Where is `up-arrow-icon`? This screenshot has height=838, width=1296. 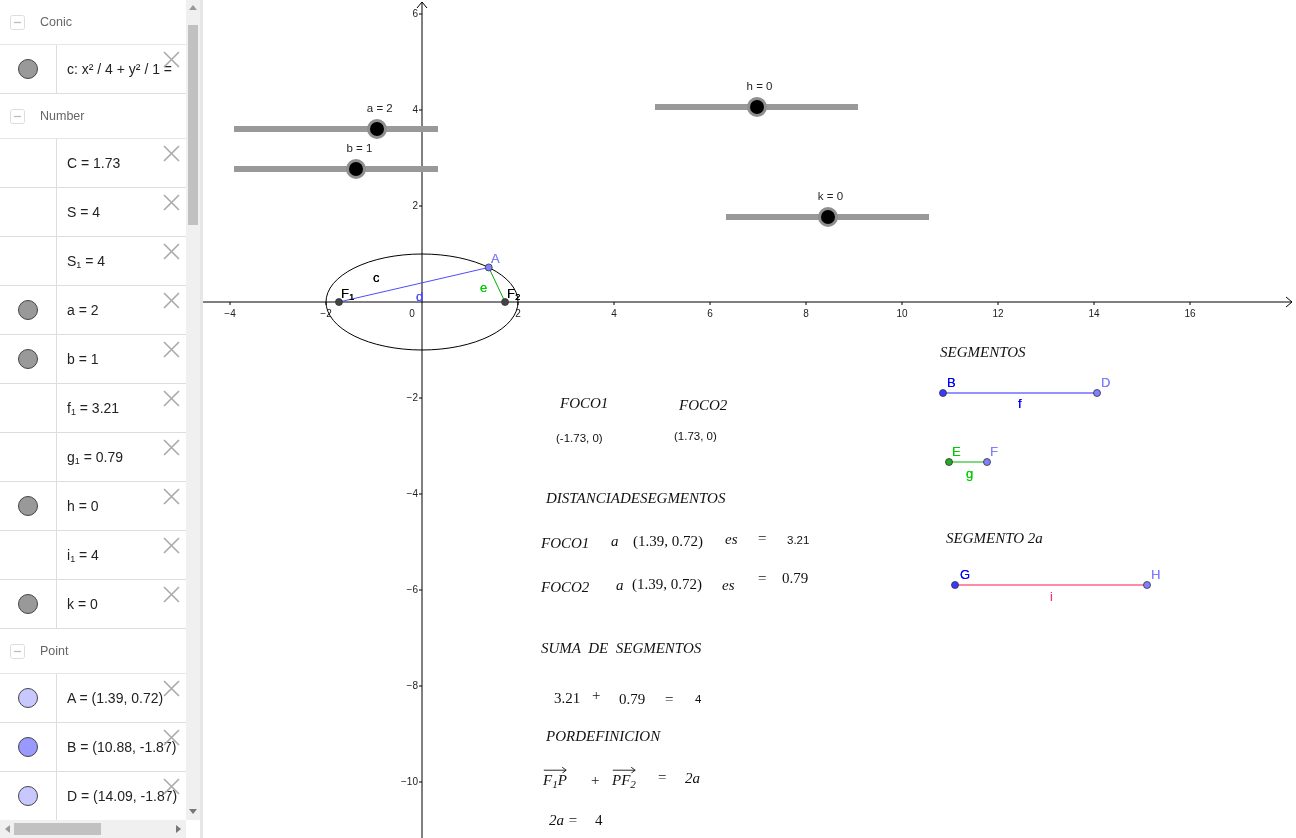 up-arrow-icon is located at coordinates (193, 7).